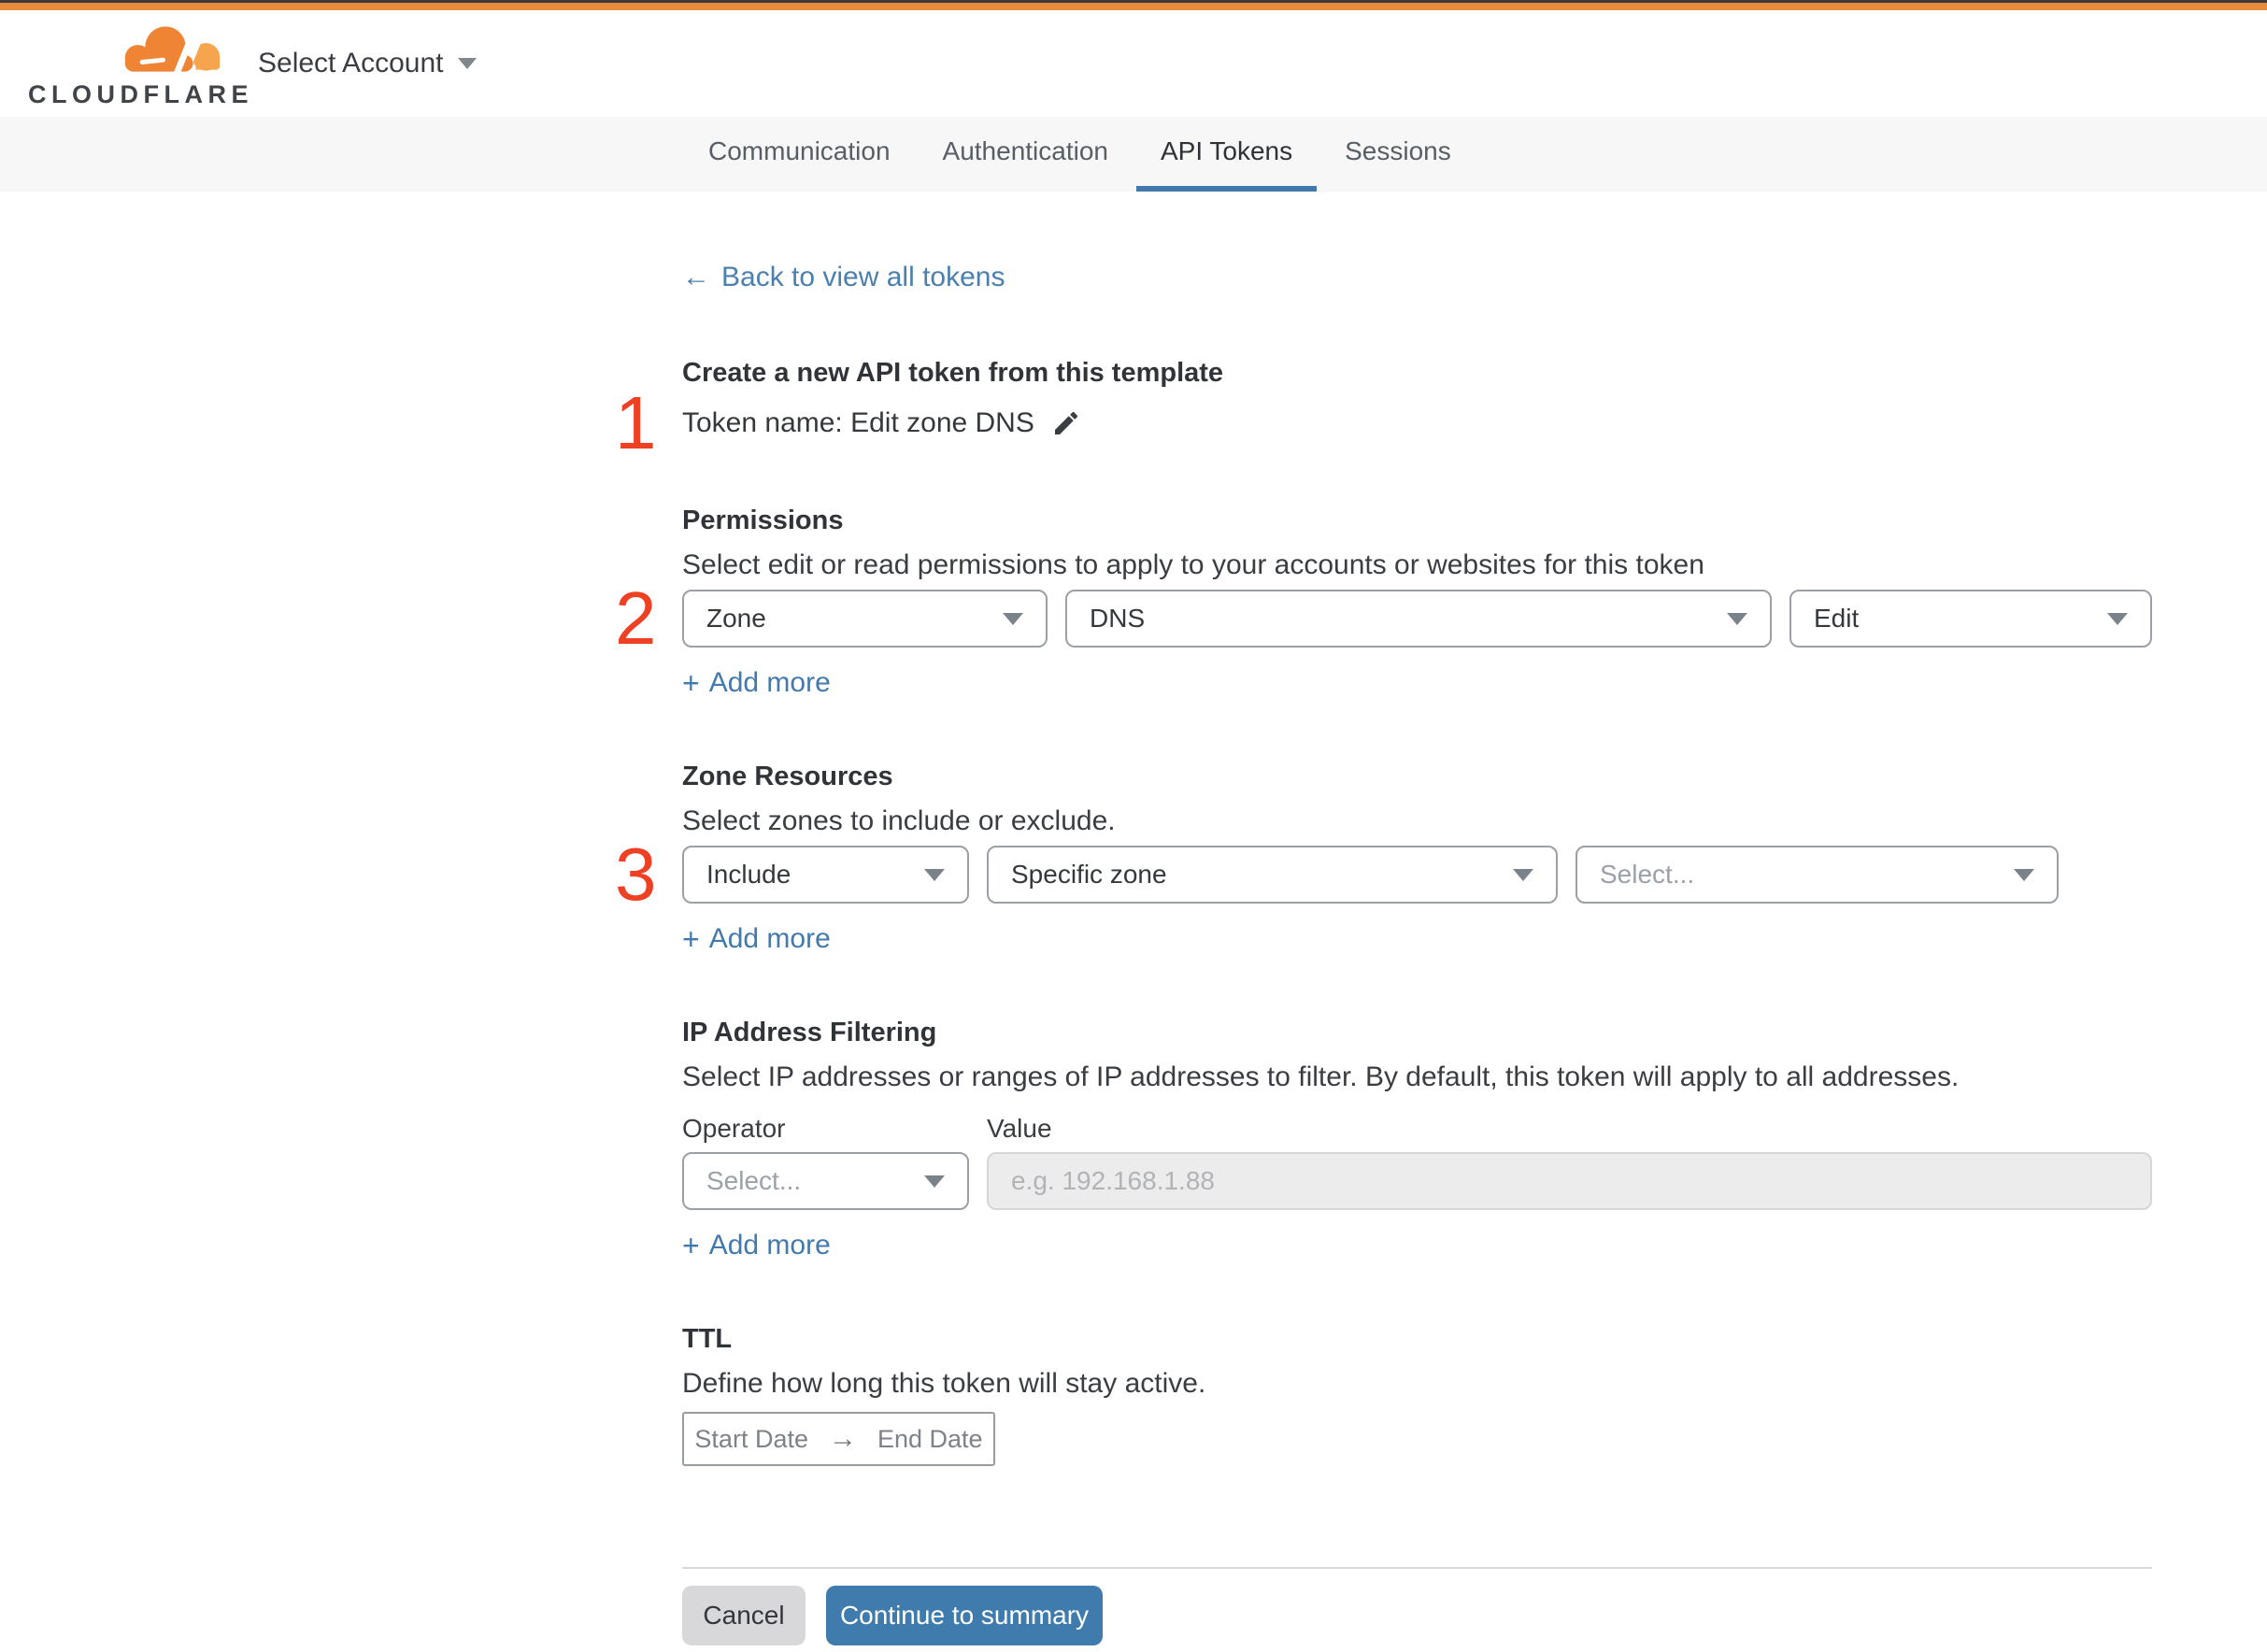 This screenshot has height=1652, width=2267. What do you see at coordinates (636, 619) in the screenshot?
I see `step-annotation-2: 2` at bounding box center [636, 619].